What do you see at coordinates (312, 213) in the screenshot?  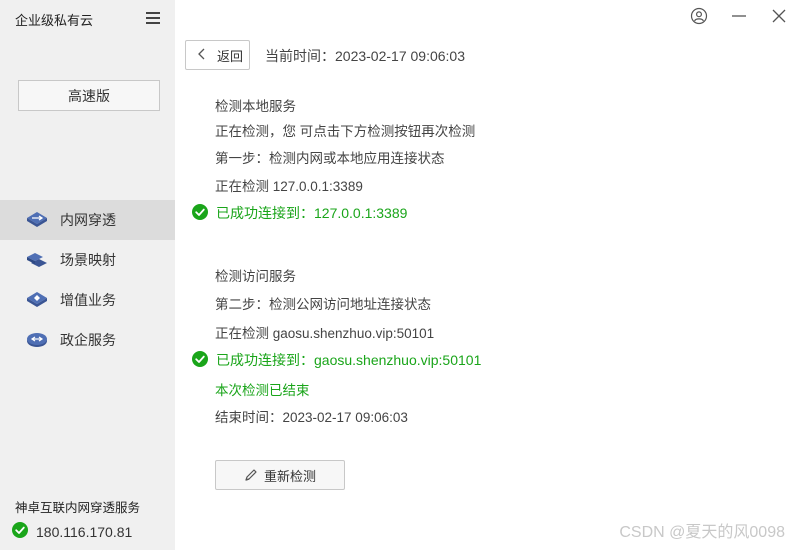 I see `local-success-text: 已成功连接到：127.0.0.1:3389` at bounding box center [312, 213].